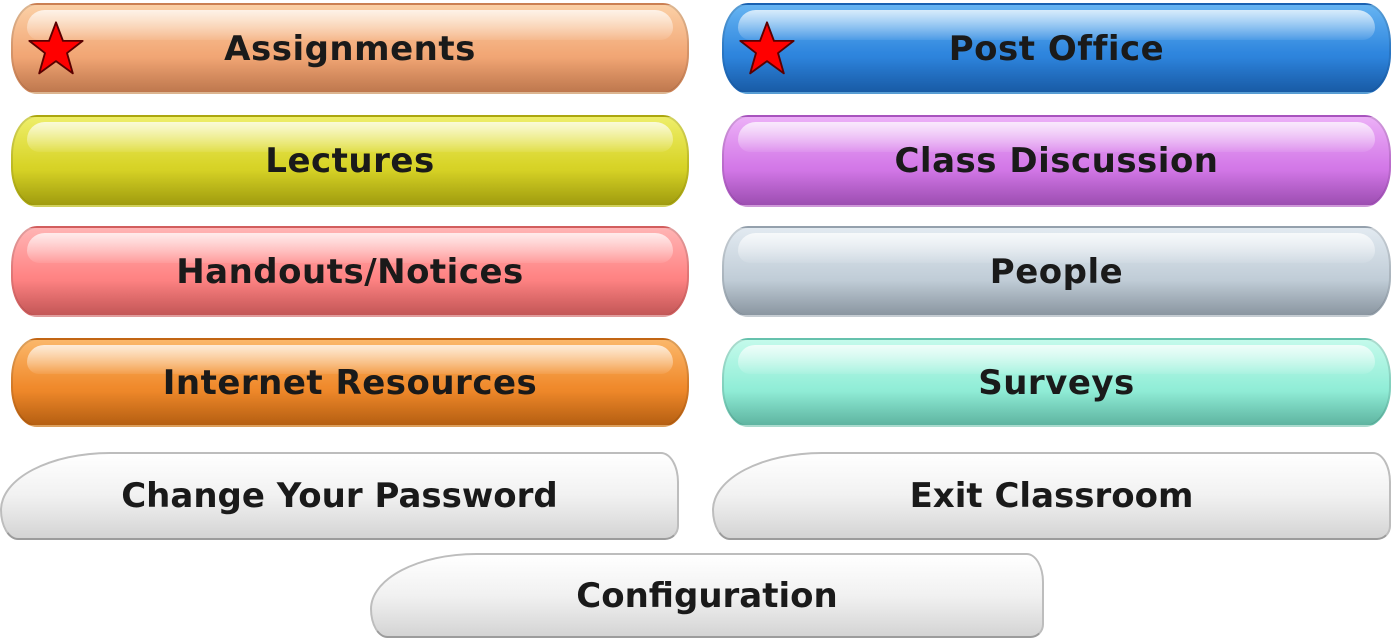 The image size is (1391, 638). I want to click on configuration-button: Configuration, so click(707, 595).